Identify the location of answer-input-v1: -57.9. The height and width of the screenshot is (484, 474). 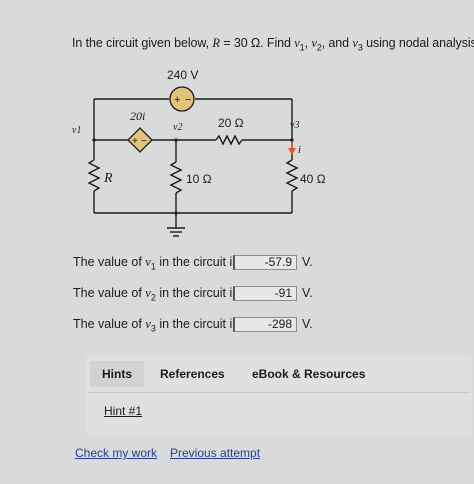
(265, 262).